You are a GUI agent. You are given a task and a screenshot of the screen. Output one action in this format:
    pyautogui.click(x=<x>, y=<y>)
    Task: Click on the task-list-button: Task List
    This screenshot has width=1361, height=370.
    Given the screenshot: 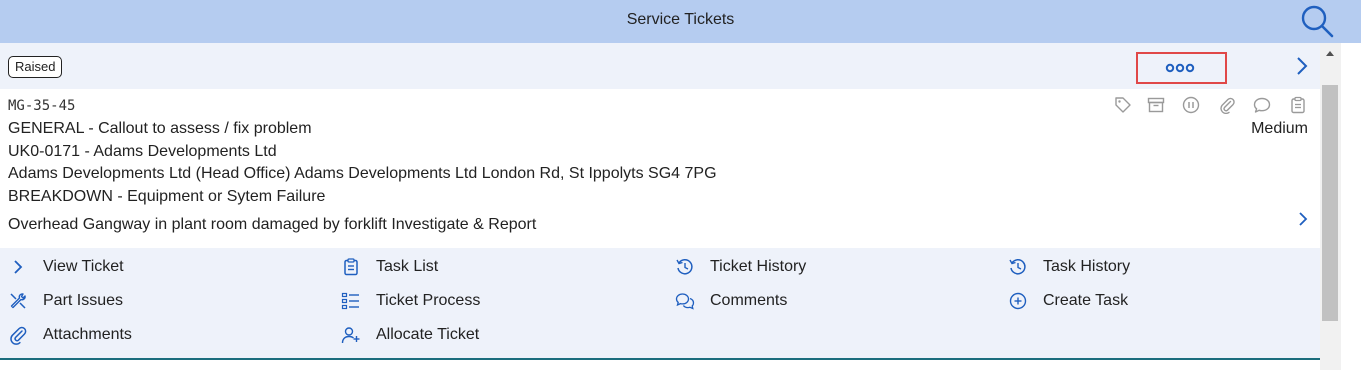 What is the action you would take?
    pyautogui.click(x=389, y=267)
    